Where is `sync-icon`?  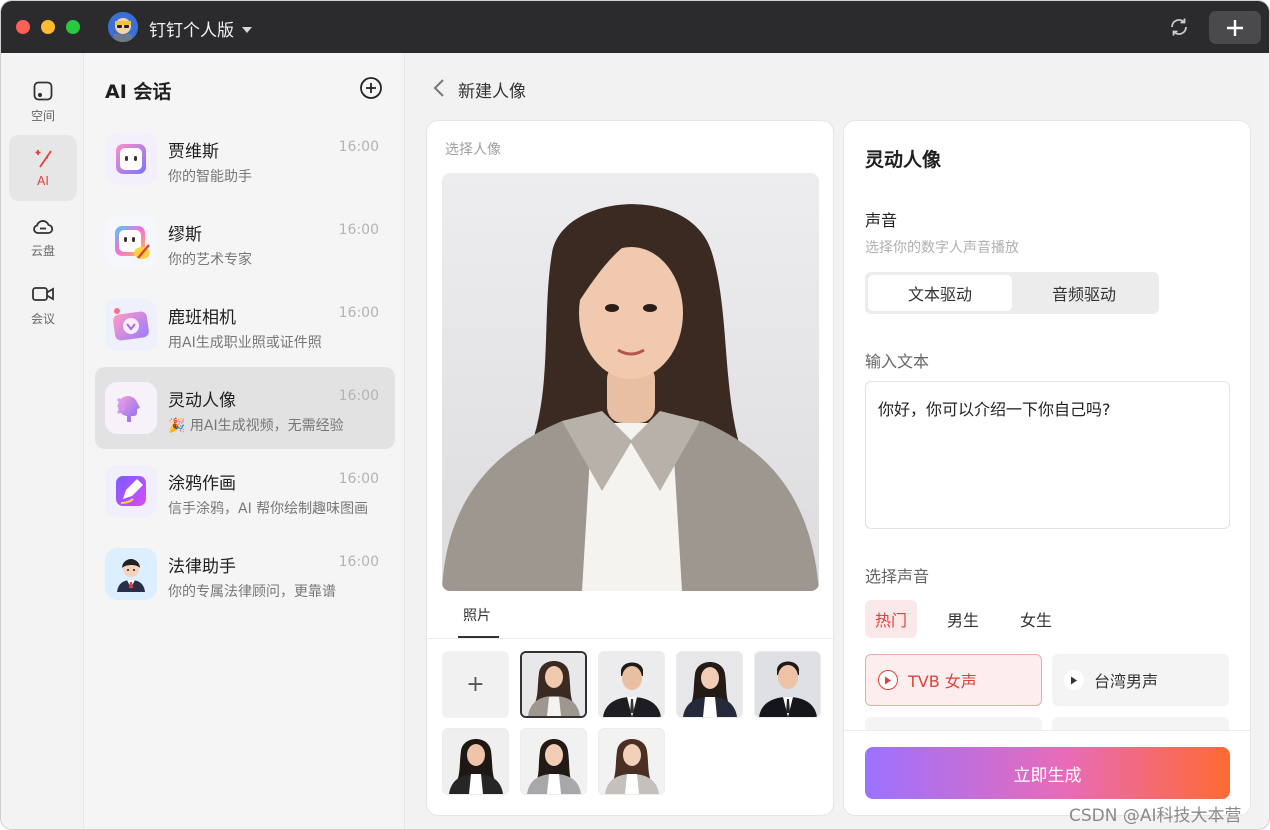
sync-icon is located at coordinates (1179, 27).